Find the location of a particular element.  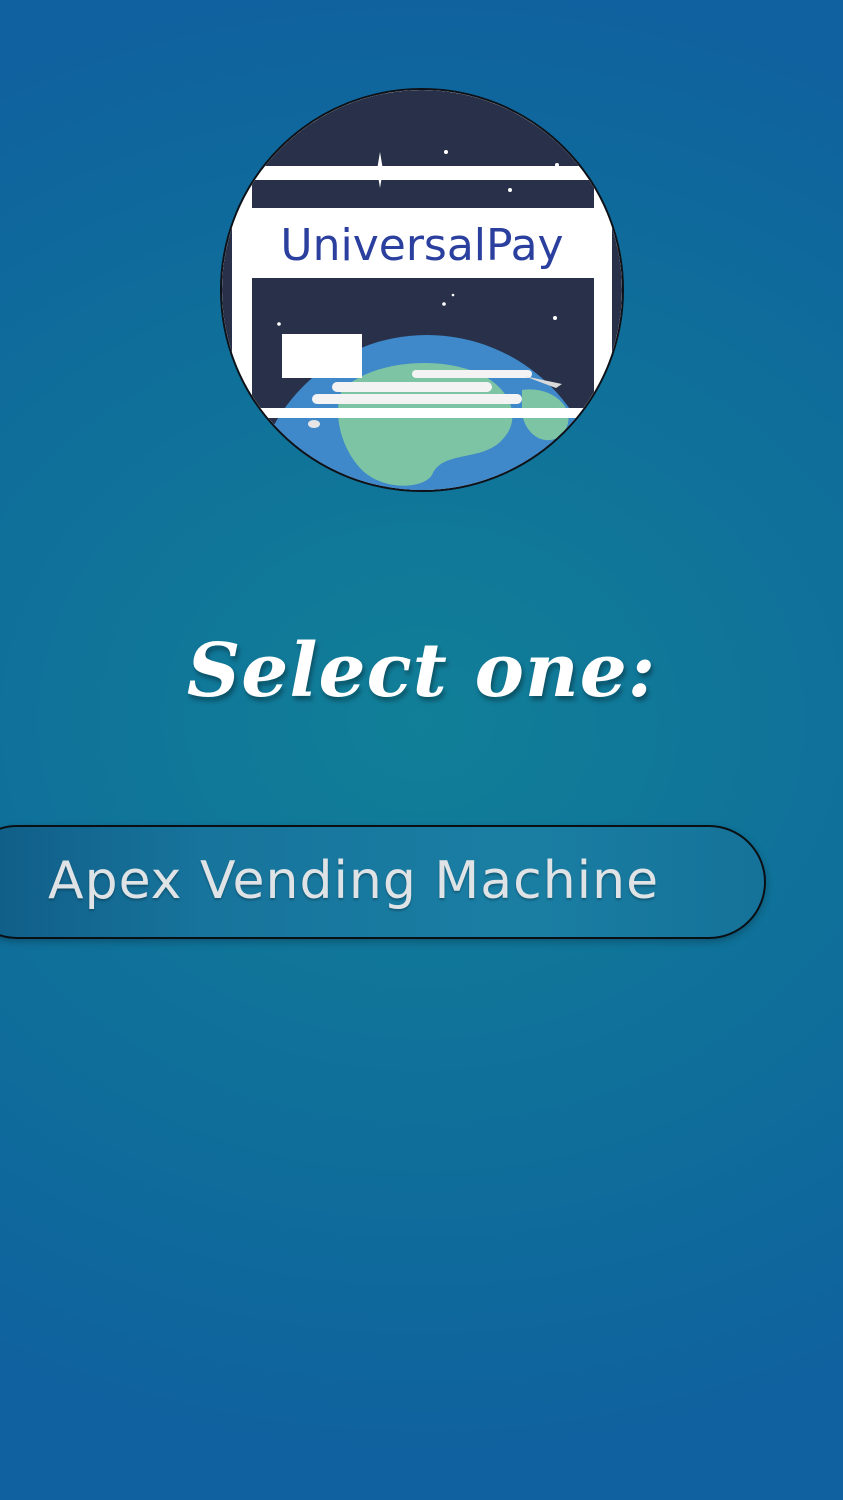

option-button-apex-vending-machine: Apex Vending Machine is located at coordinates (383, 882).